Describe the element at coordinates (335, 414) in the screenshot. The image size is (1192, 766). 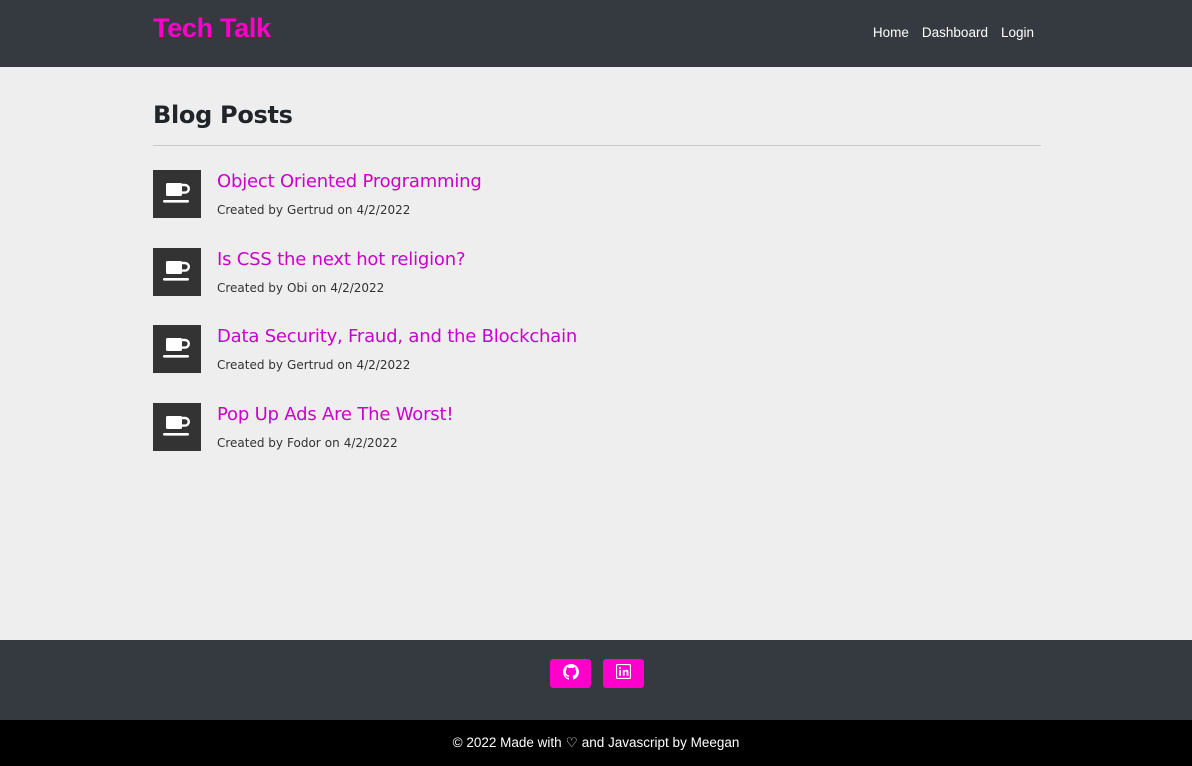
I see `post-title-link: Pop Up Ads Are The Worst!` at that location.